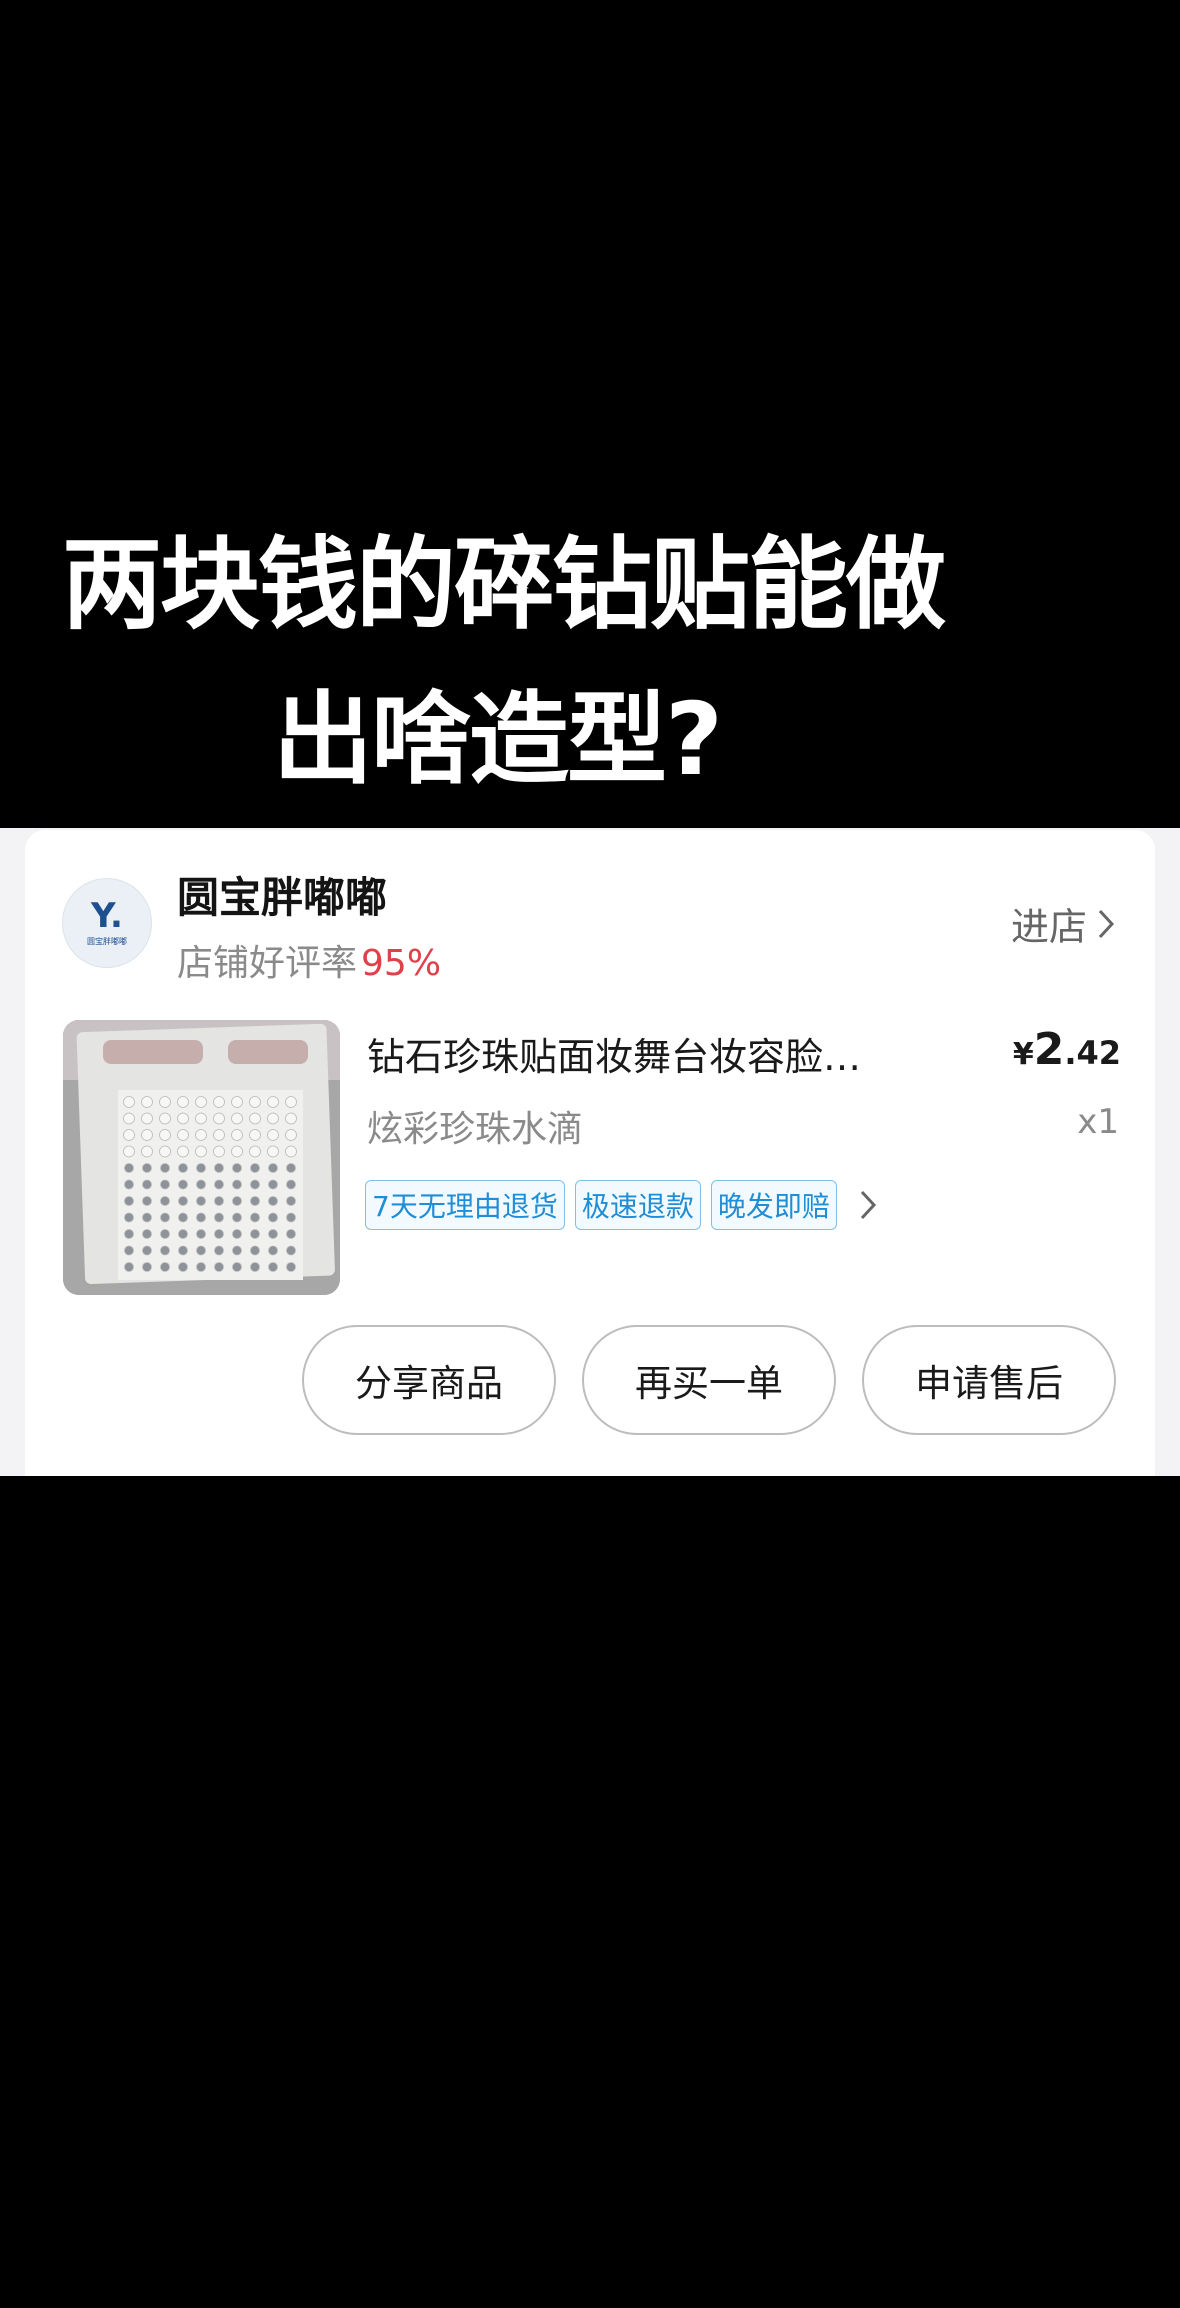 The image size is (1180, 2308). I want to click on price-symbol: ¥, so click(1023, 1054).